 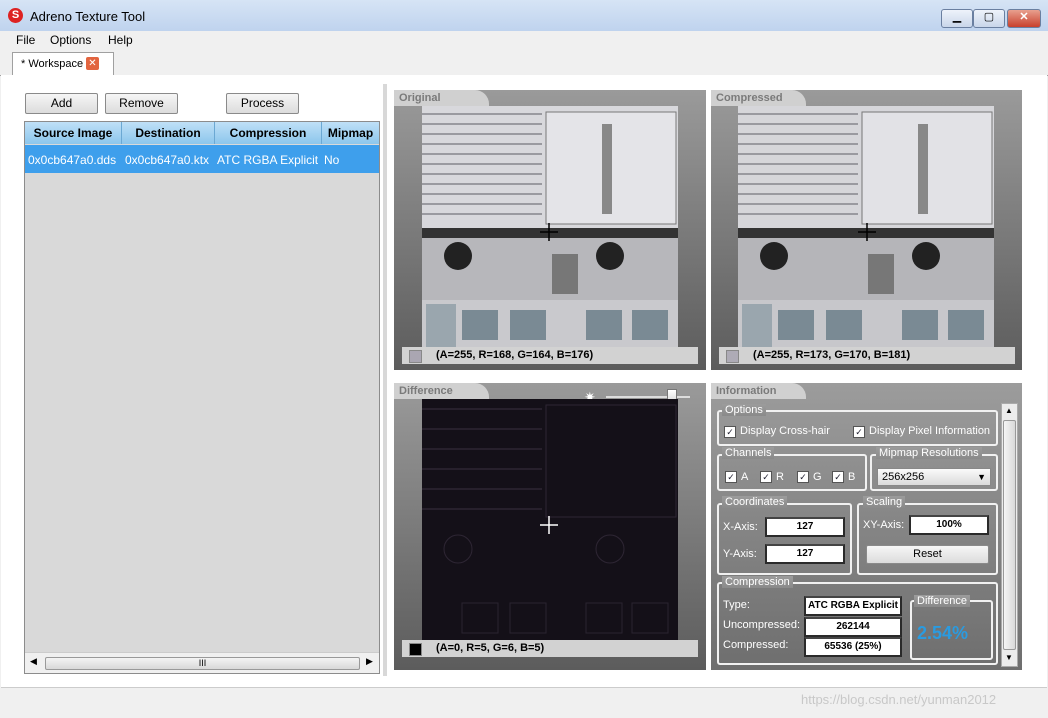 I want to click on x-axis-label: X-Axis:, so click(x=740, y=527).